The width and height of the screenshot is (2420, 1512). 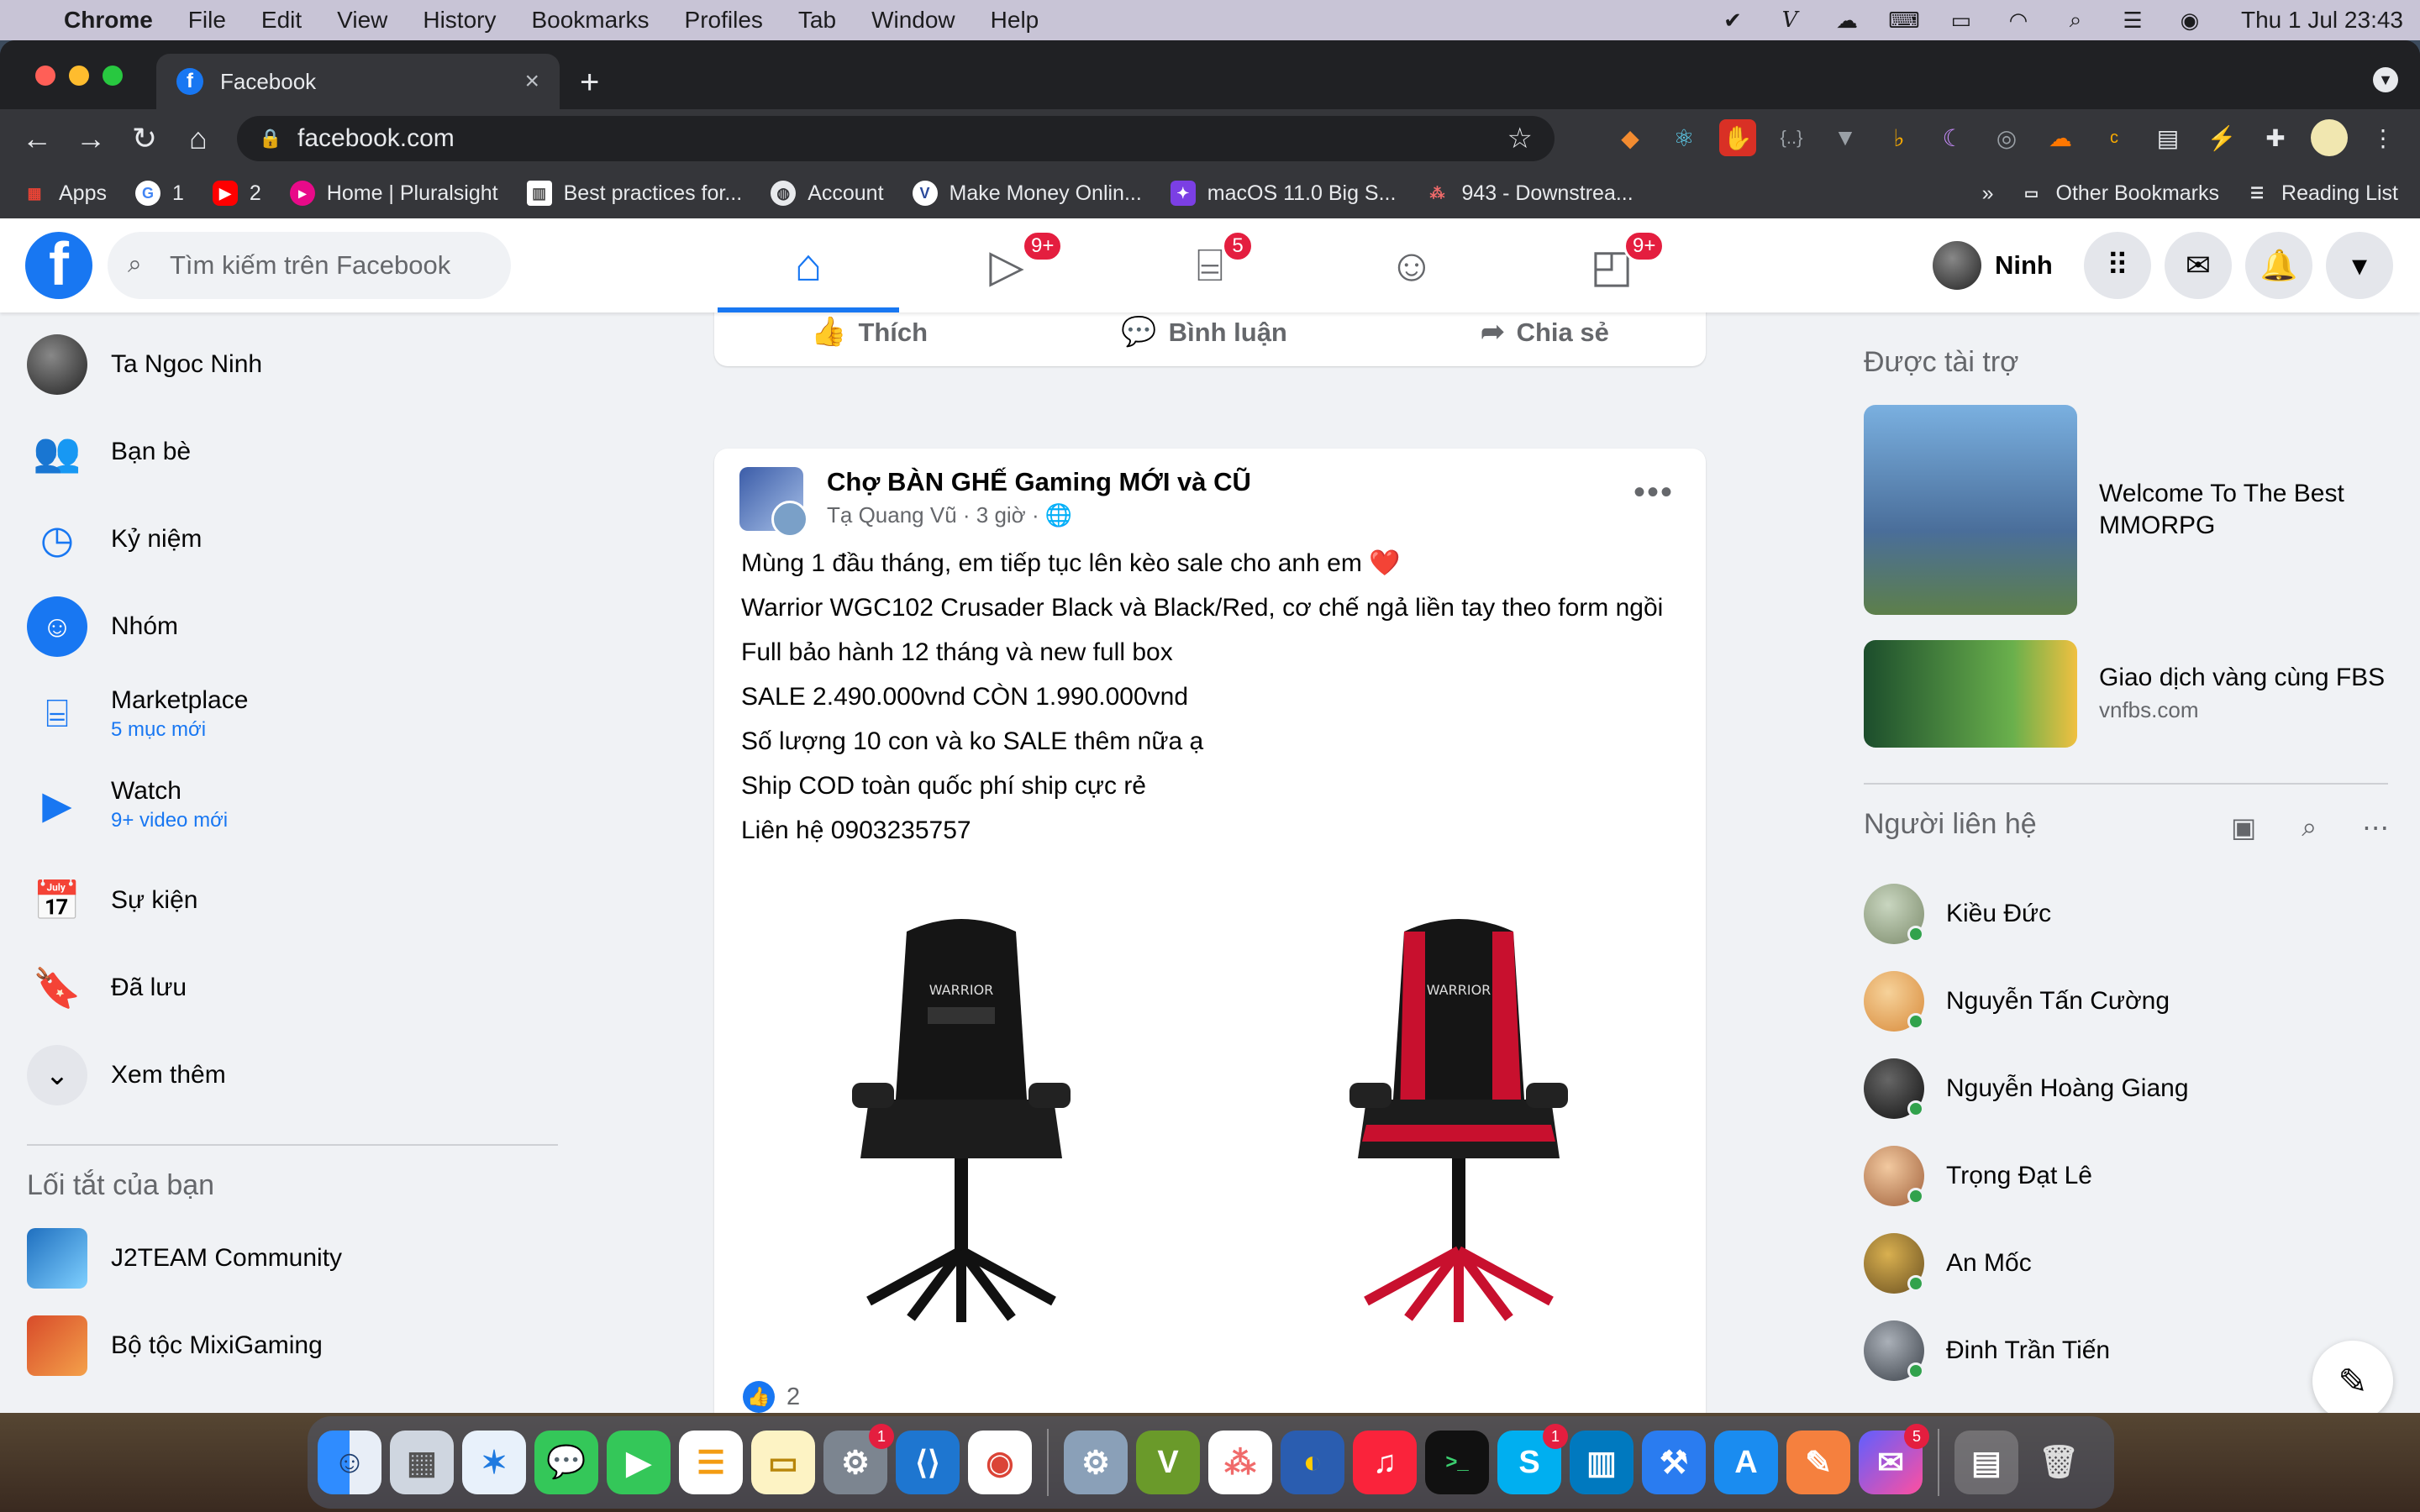 What do you see at coordinates (789, 519) in the screenshot?
I see `author-avatar` at bounding box center [789, 519].